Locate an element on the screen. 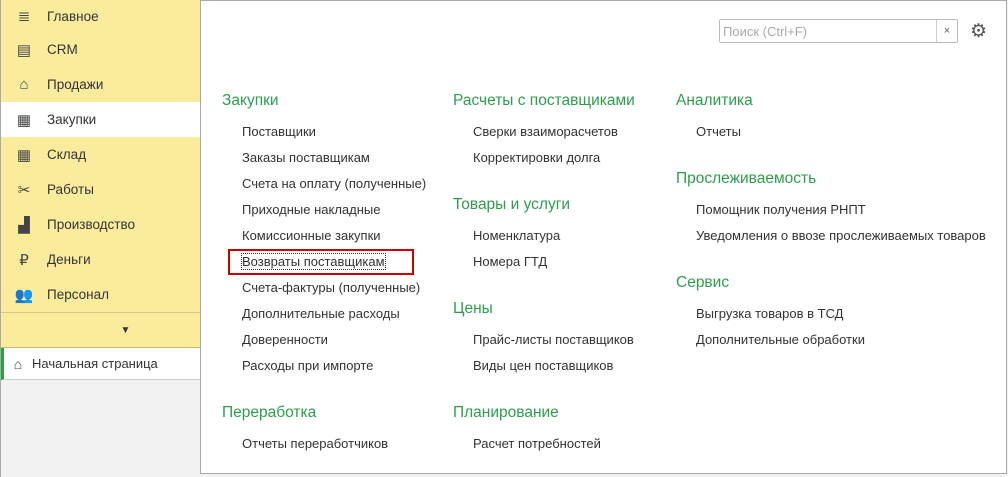  command-link-label: Счета на оплату (полученные) is located at coordinates (334, 183).